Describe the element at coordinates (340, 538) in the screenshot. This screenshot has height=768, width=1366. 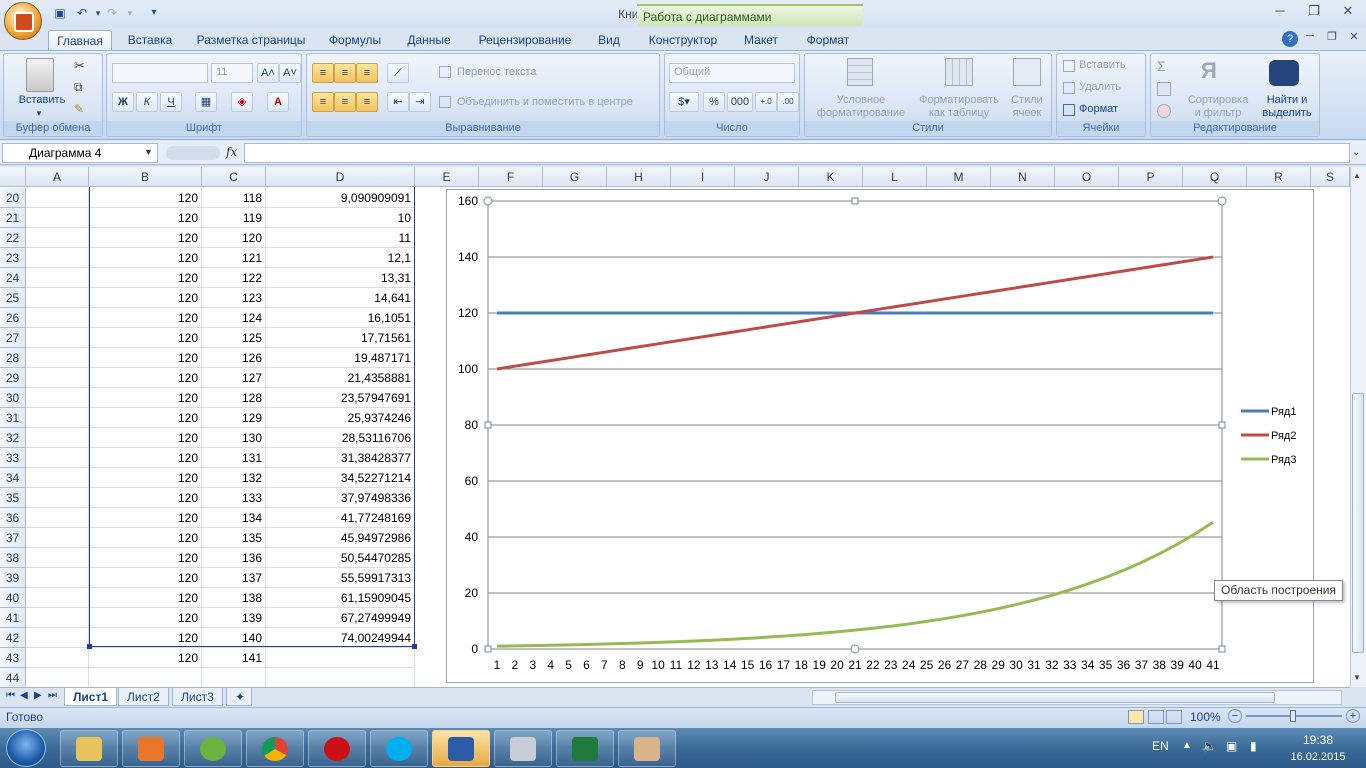
I see `cell-d37: 45,94972986` at that location.